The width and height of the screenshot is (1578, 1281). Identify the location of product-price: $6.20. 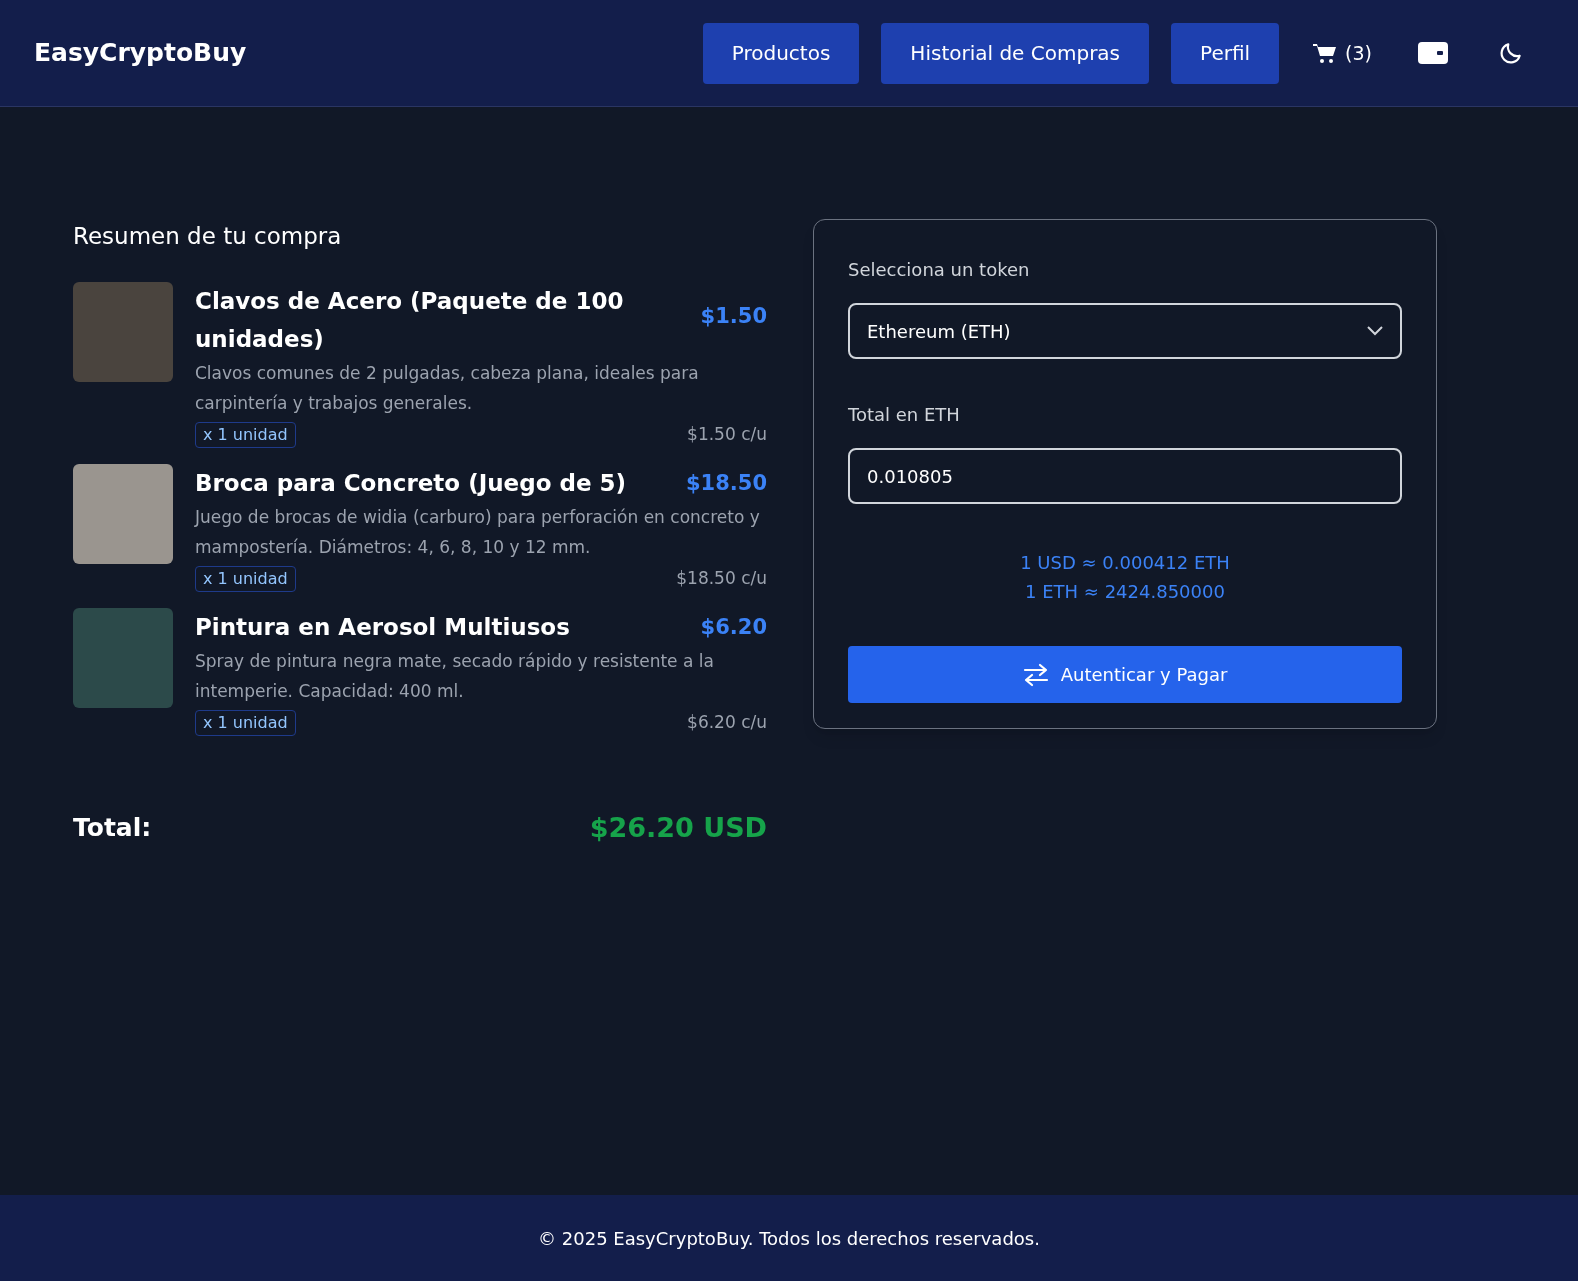
(733, 627).